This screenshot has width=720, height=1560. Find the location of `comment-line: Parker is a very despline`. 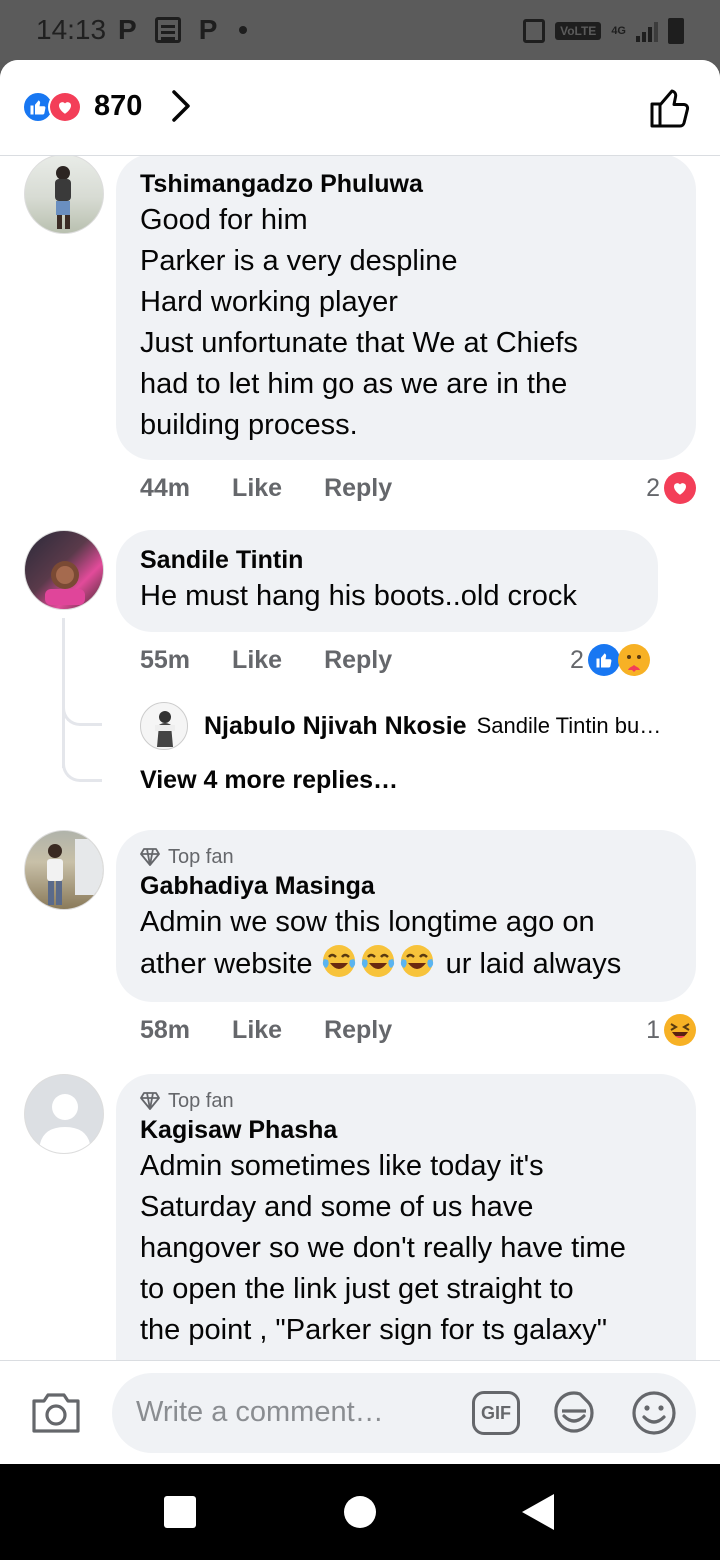

comment-line: Parker is a very despline is located at coordinates (299, 261).